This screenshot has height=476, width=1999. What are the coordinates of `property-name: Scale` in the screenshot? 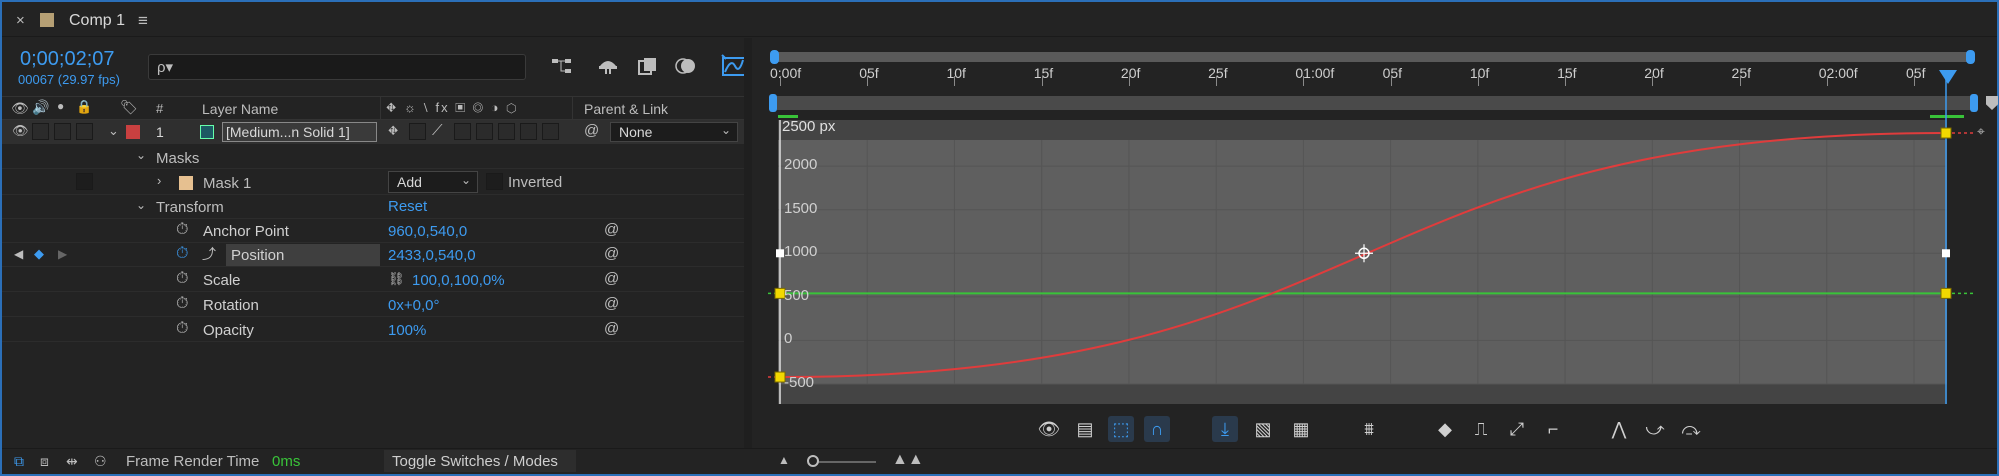 It's located at (222, 280).